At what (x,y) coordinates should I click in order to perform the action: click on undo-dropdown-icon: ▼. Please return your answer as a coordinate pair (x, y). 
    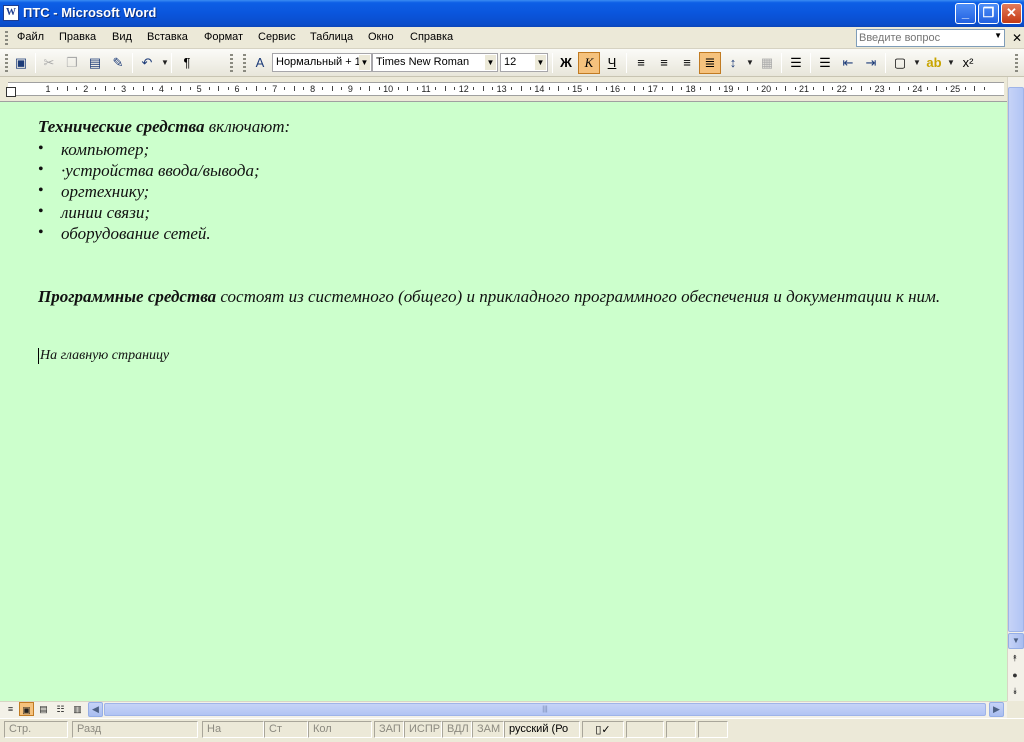
    Looking at the image, I should click on (165, 63).